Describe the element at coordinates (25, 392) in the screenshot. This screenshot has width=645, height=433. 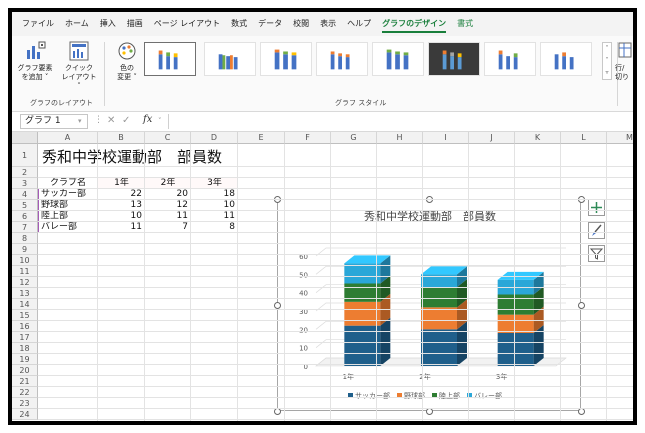
I see `row-header-22: 22` at that location.